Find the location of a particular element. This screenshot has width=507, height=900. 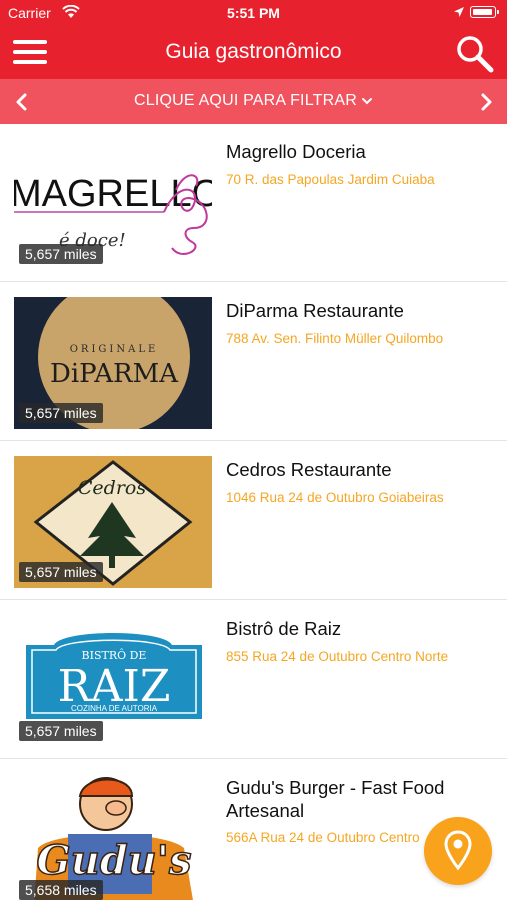

restaurant-name: Gudu's Burger - Fast Food Artesanal is located at coordinates (335, 799).